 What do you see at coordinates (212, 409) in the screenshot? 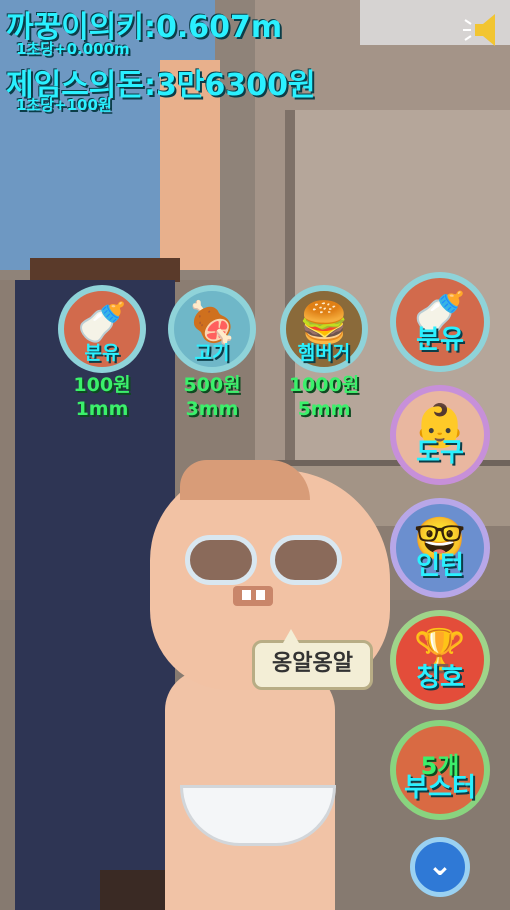
I see `food-growth: 3mm` at bounding box center [212, 409].